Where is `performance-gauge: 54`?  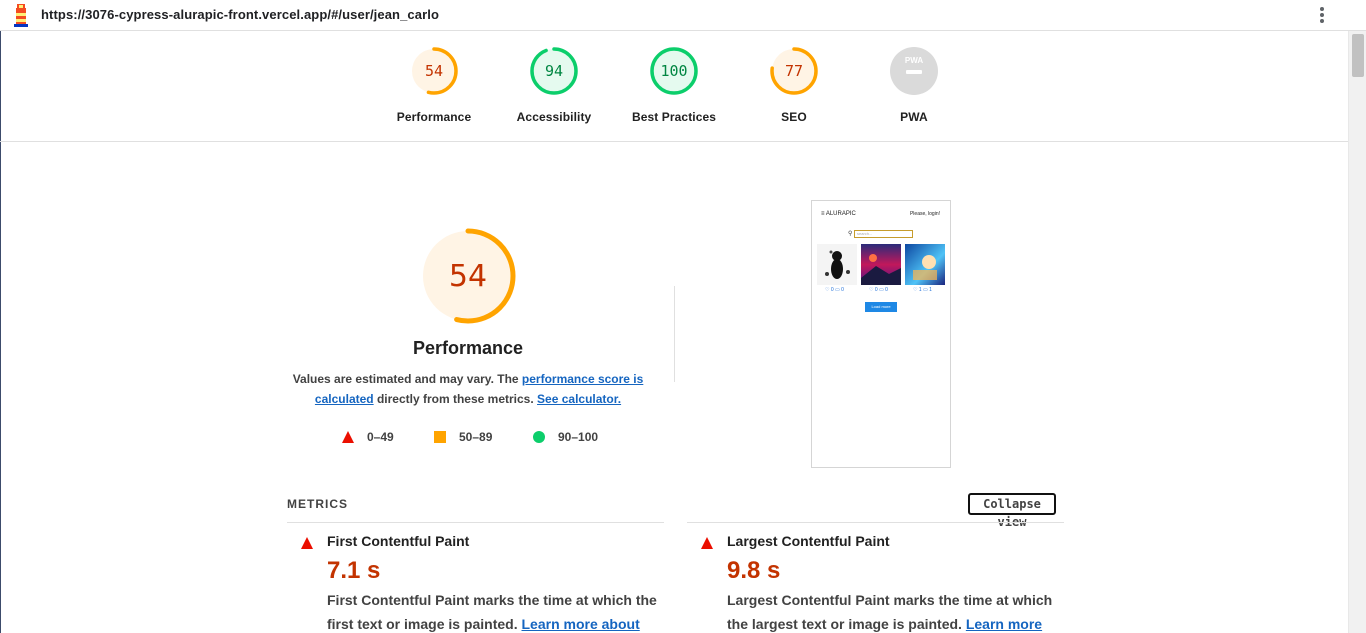
performance-gauge: 54 is located at coordinates (468, 276).